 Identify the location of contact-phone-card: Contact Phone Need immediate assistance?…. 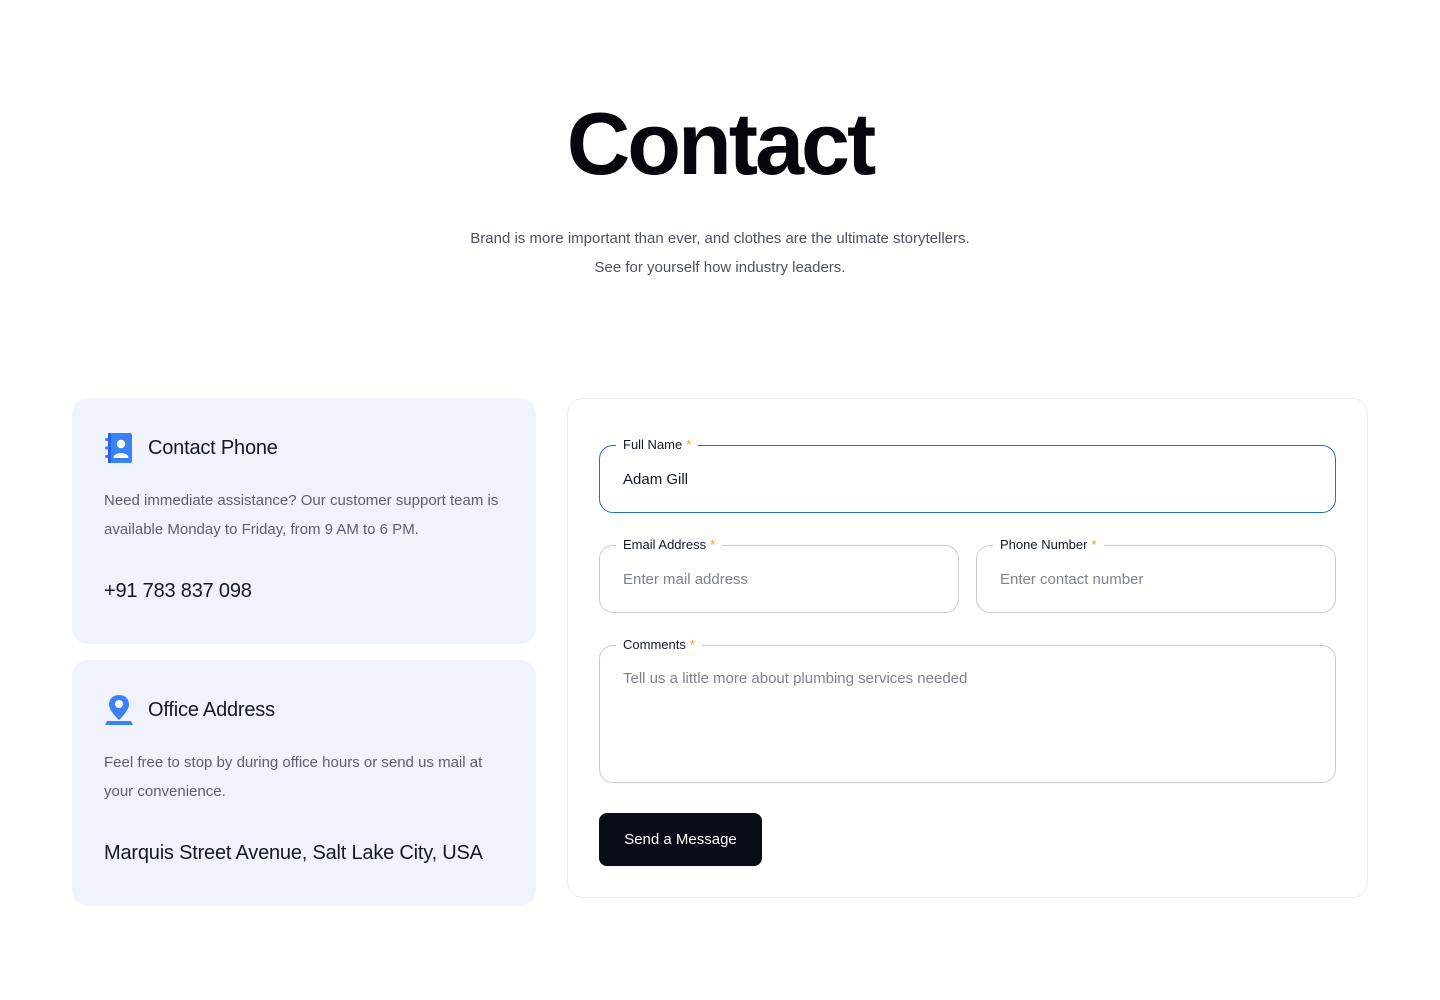
(304, 521).